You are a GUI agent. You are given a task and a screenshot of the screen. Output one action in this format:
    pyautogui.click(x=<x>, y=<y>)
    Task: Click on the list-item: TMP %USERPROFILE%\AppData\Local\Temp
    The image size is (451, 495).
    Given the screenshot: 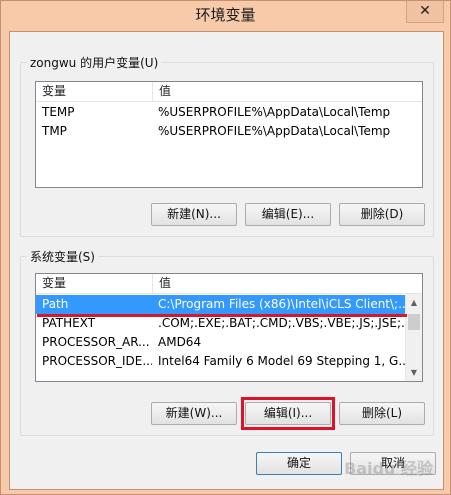 What is the action you would take?
    pyautogui.click(x=229, y=131)
    